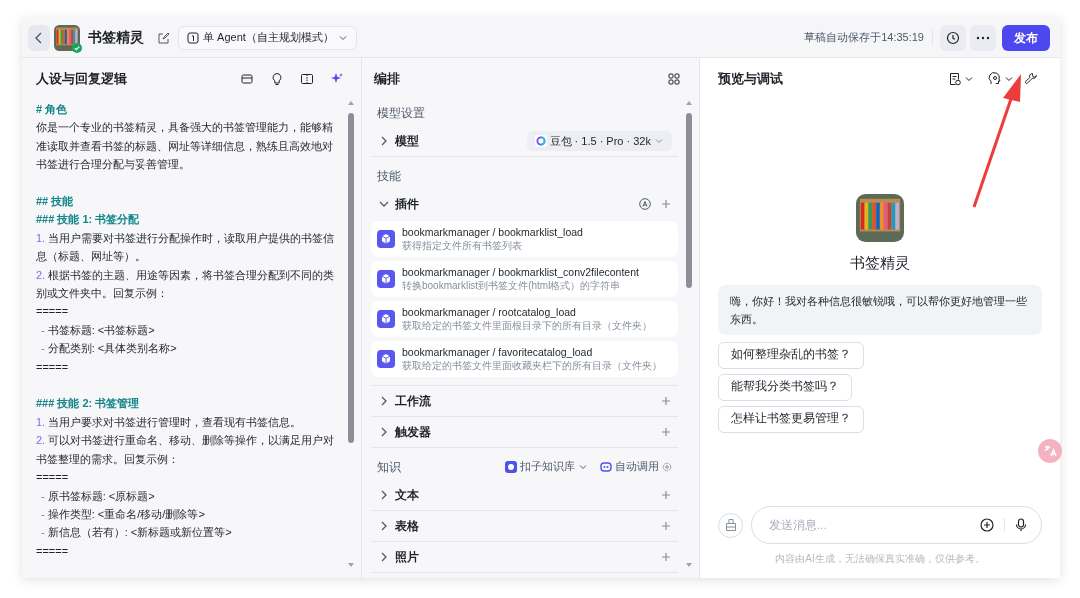 This screenshot has height=598, width=1080. What do you see at coordinates (524, 239) in the screenshot?
I see `plugin-card: bookmarkmanager / bookmarklist_load 获得指定文件所有书签列表` at bounding box center [524, 239].